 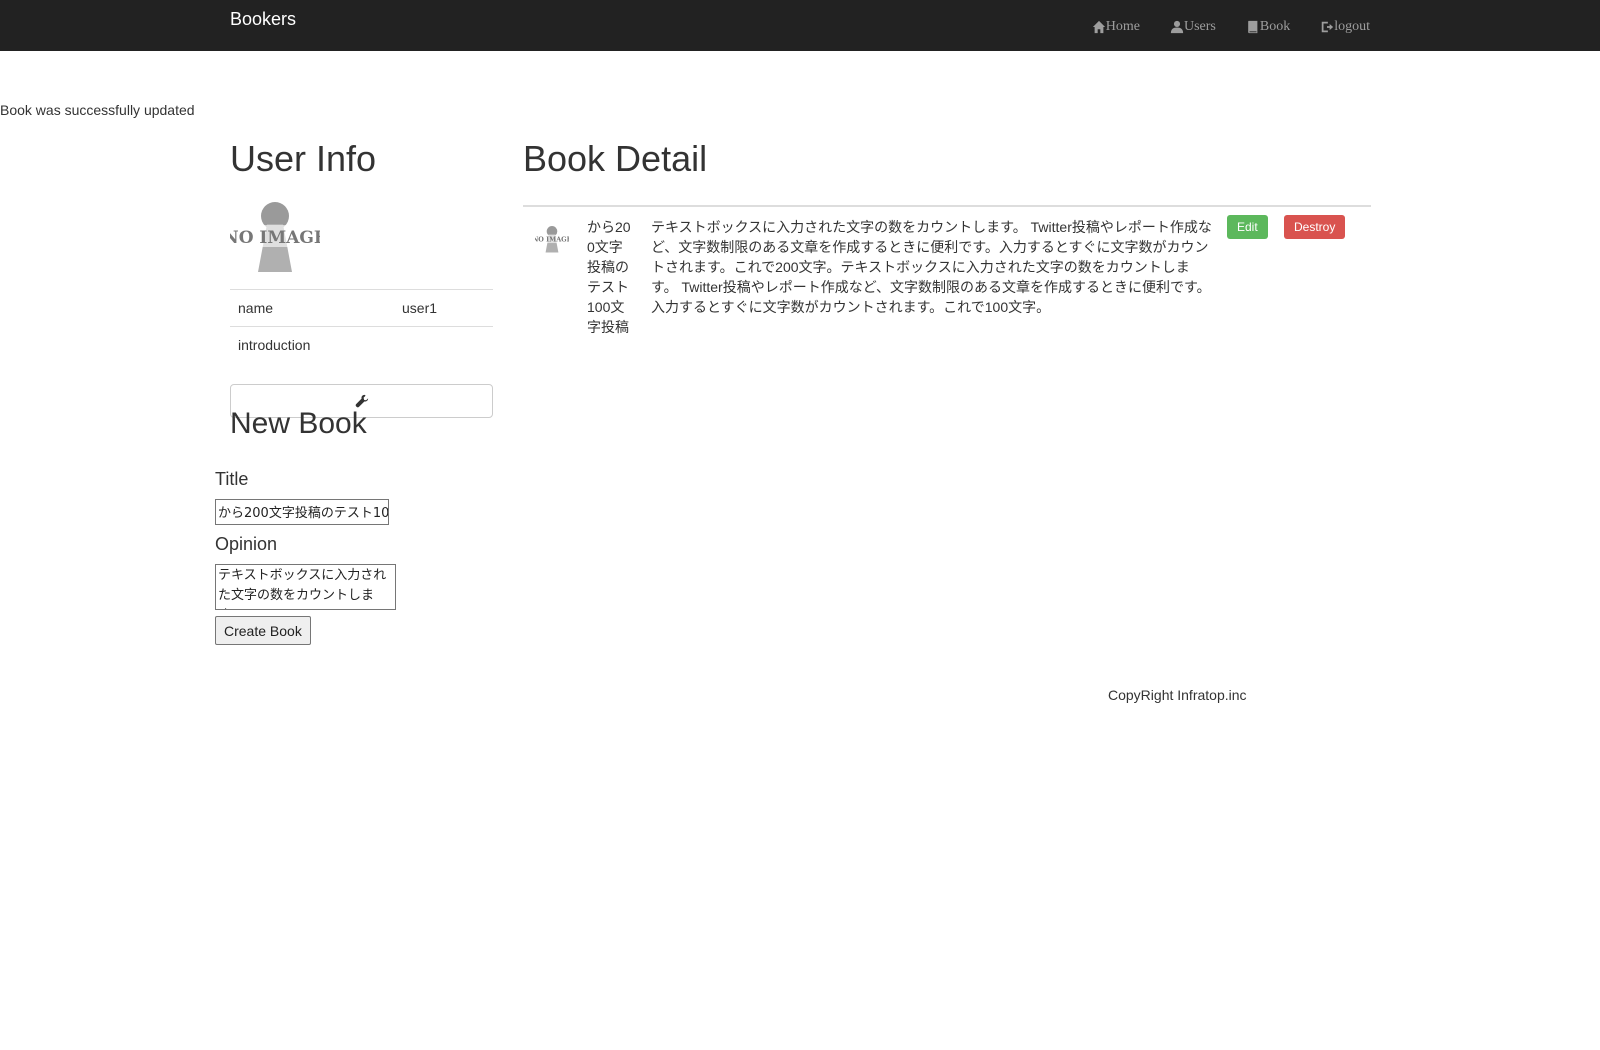 What do you see at coordinates (1327, 27) in the screenshot?
I see `logout-icon` at bounding box center [1327, 27].